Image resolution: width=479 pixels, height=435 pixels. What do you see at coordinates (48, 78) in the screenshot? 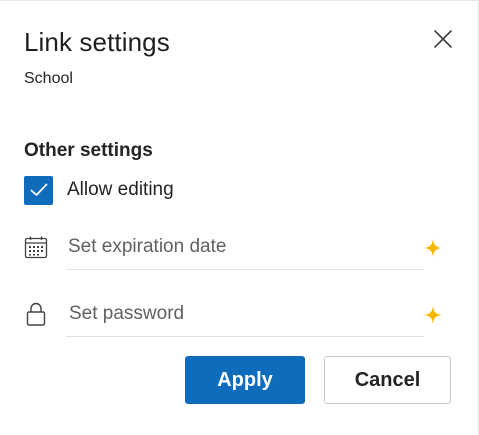
I see `dialog-subtitle: School` at bounding box center [48, 78].